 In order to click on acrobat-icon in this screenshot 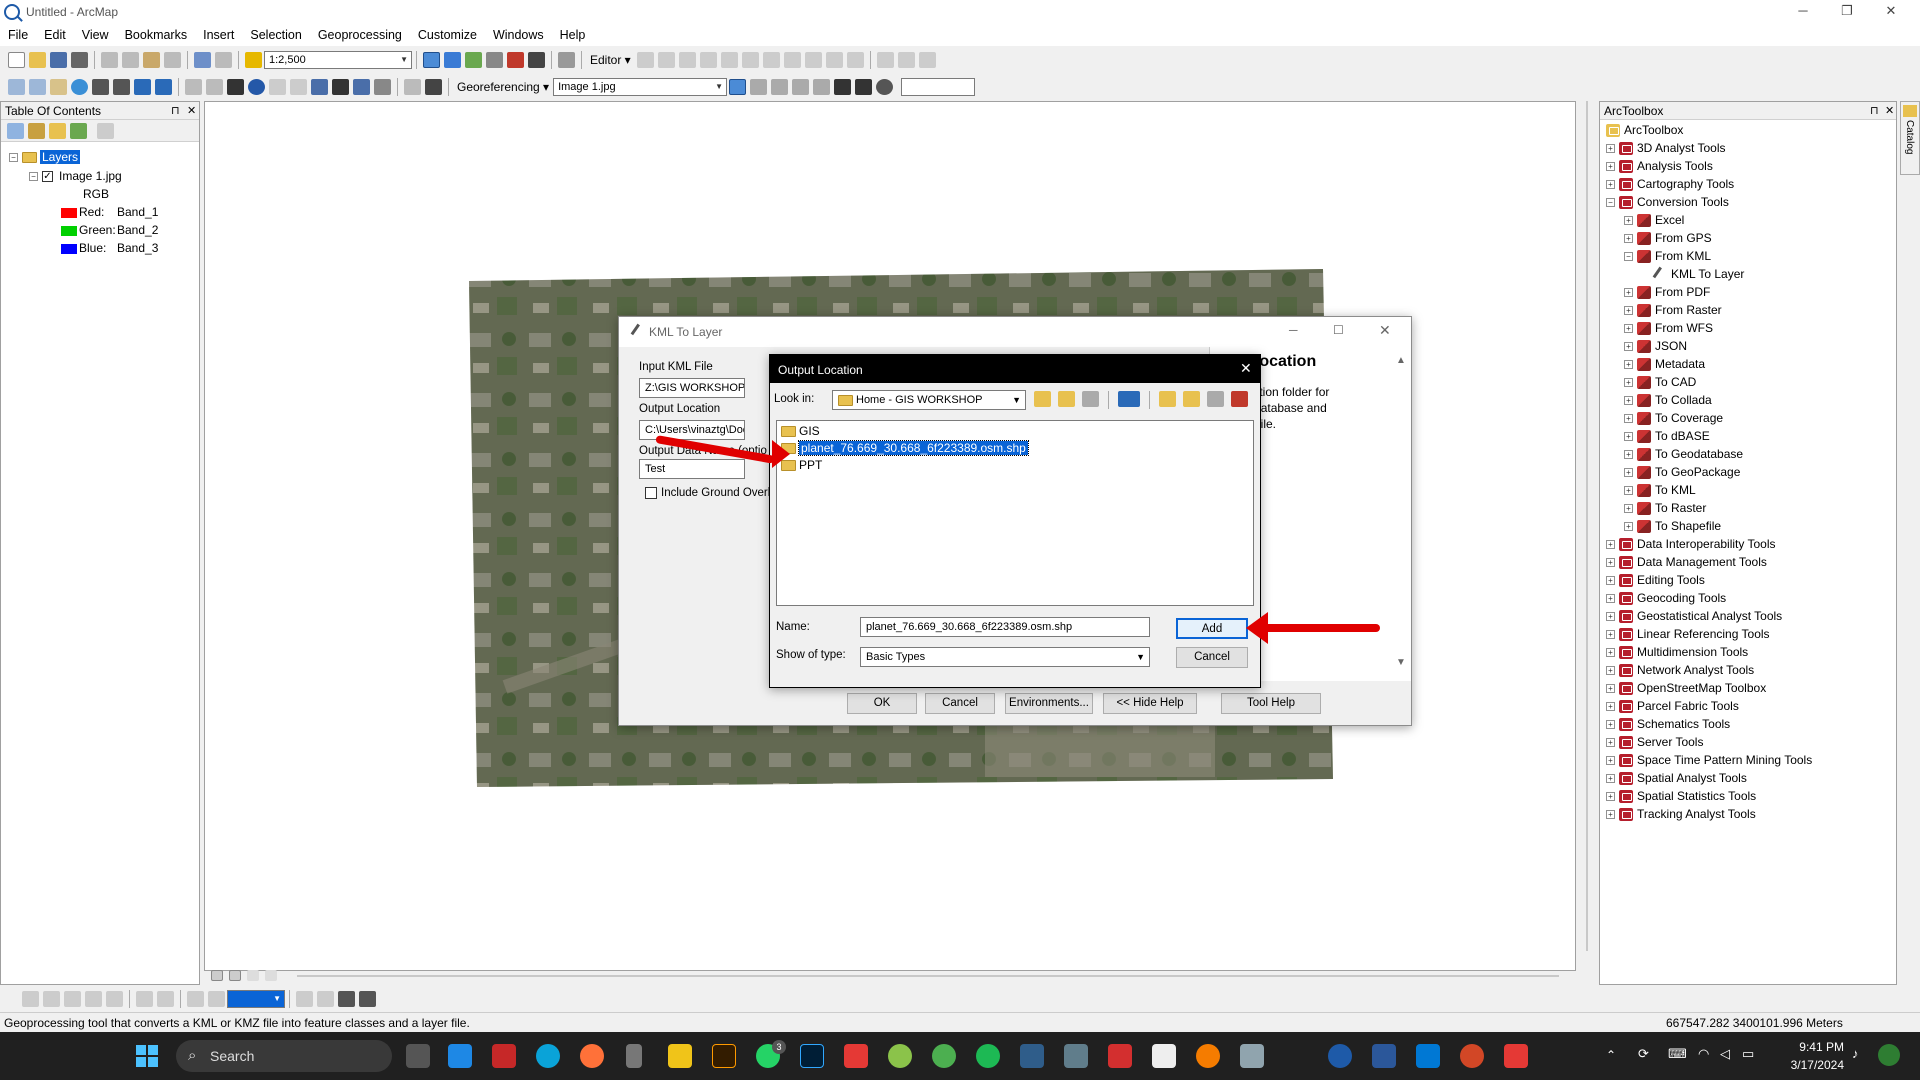, I will do `click(1120, 1056)`.